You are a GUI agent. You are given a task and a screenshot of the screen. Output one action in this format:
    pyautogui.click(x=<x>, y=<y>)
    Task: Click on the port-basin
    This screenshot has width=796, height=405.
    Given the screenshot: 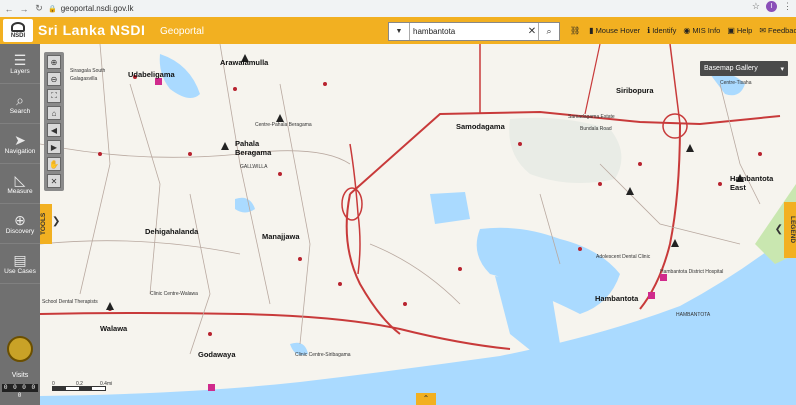 What is the action you would take?
    pyautogui.click(x=527, y=315)
    